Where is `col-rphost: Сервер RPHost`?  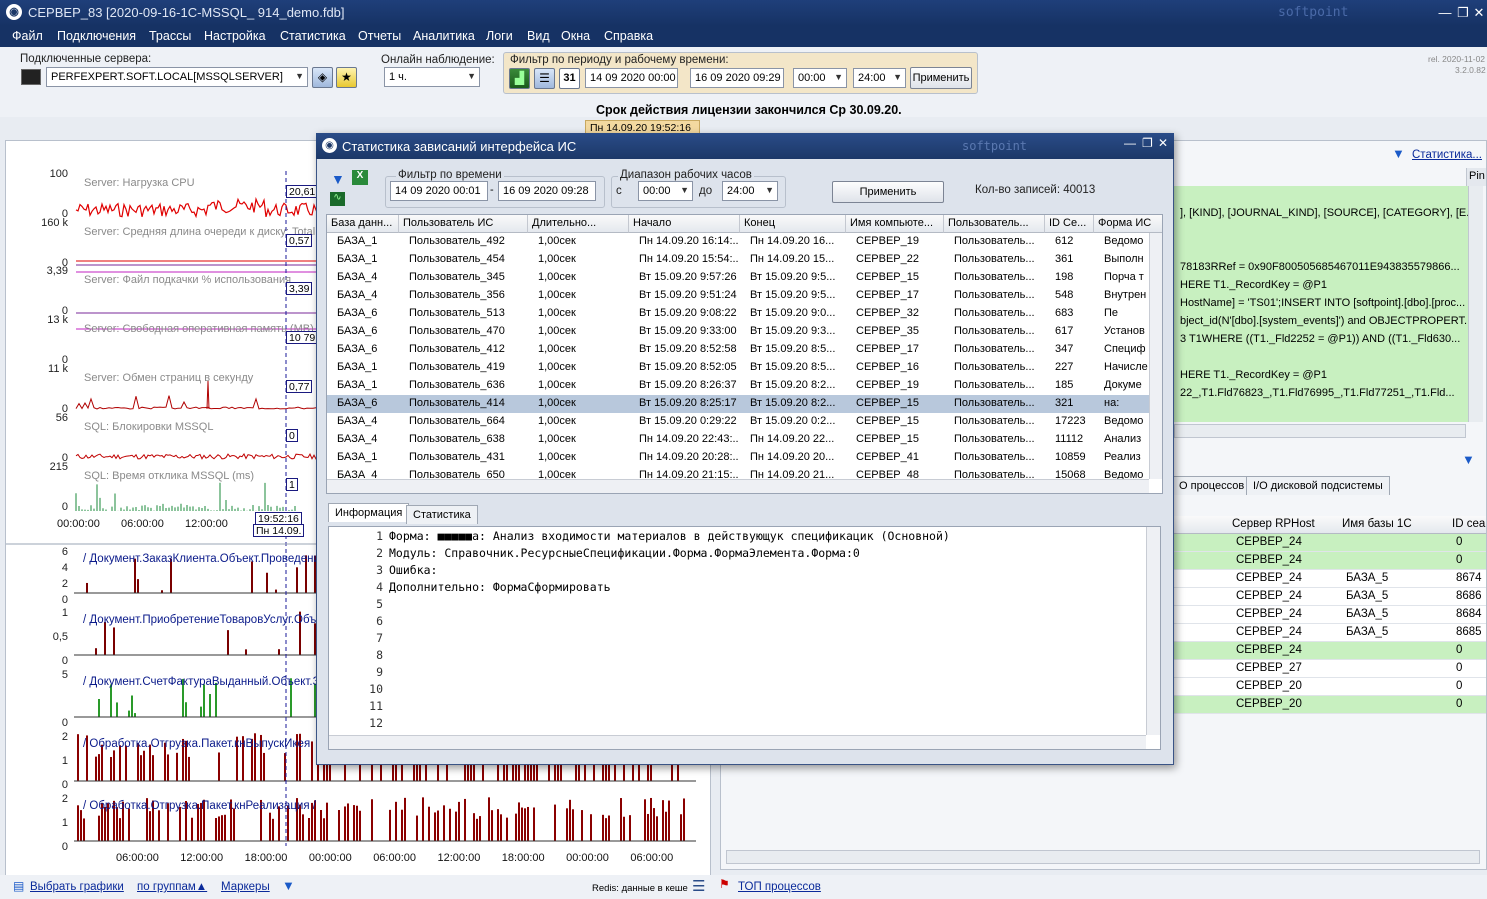
col-rphost: Сервер RPHost is located at coordinates (1273, 524).